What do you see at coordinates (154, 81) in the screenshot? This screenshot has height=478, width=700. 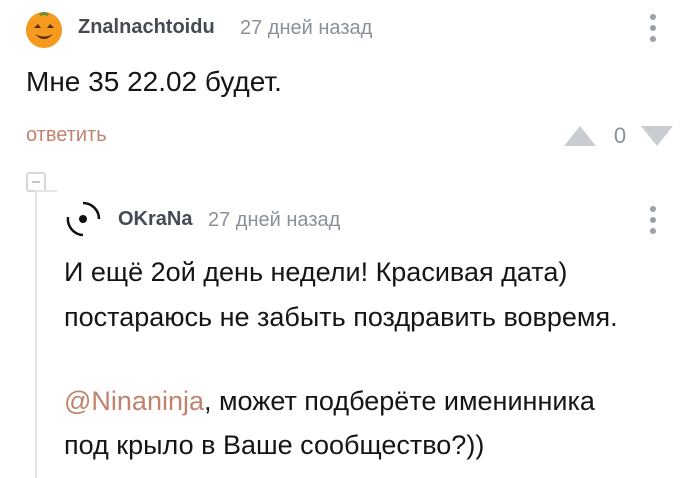 I see `comment-text: Мне 35 22.02 будет.` at bounding box center [154, 81].